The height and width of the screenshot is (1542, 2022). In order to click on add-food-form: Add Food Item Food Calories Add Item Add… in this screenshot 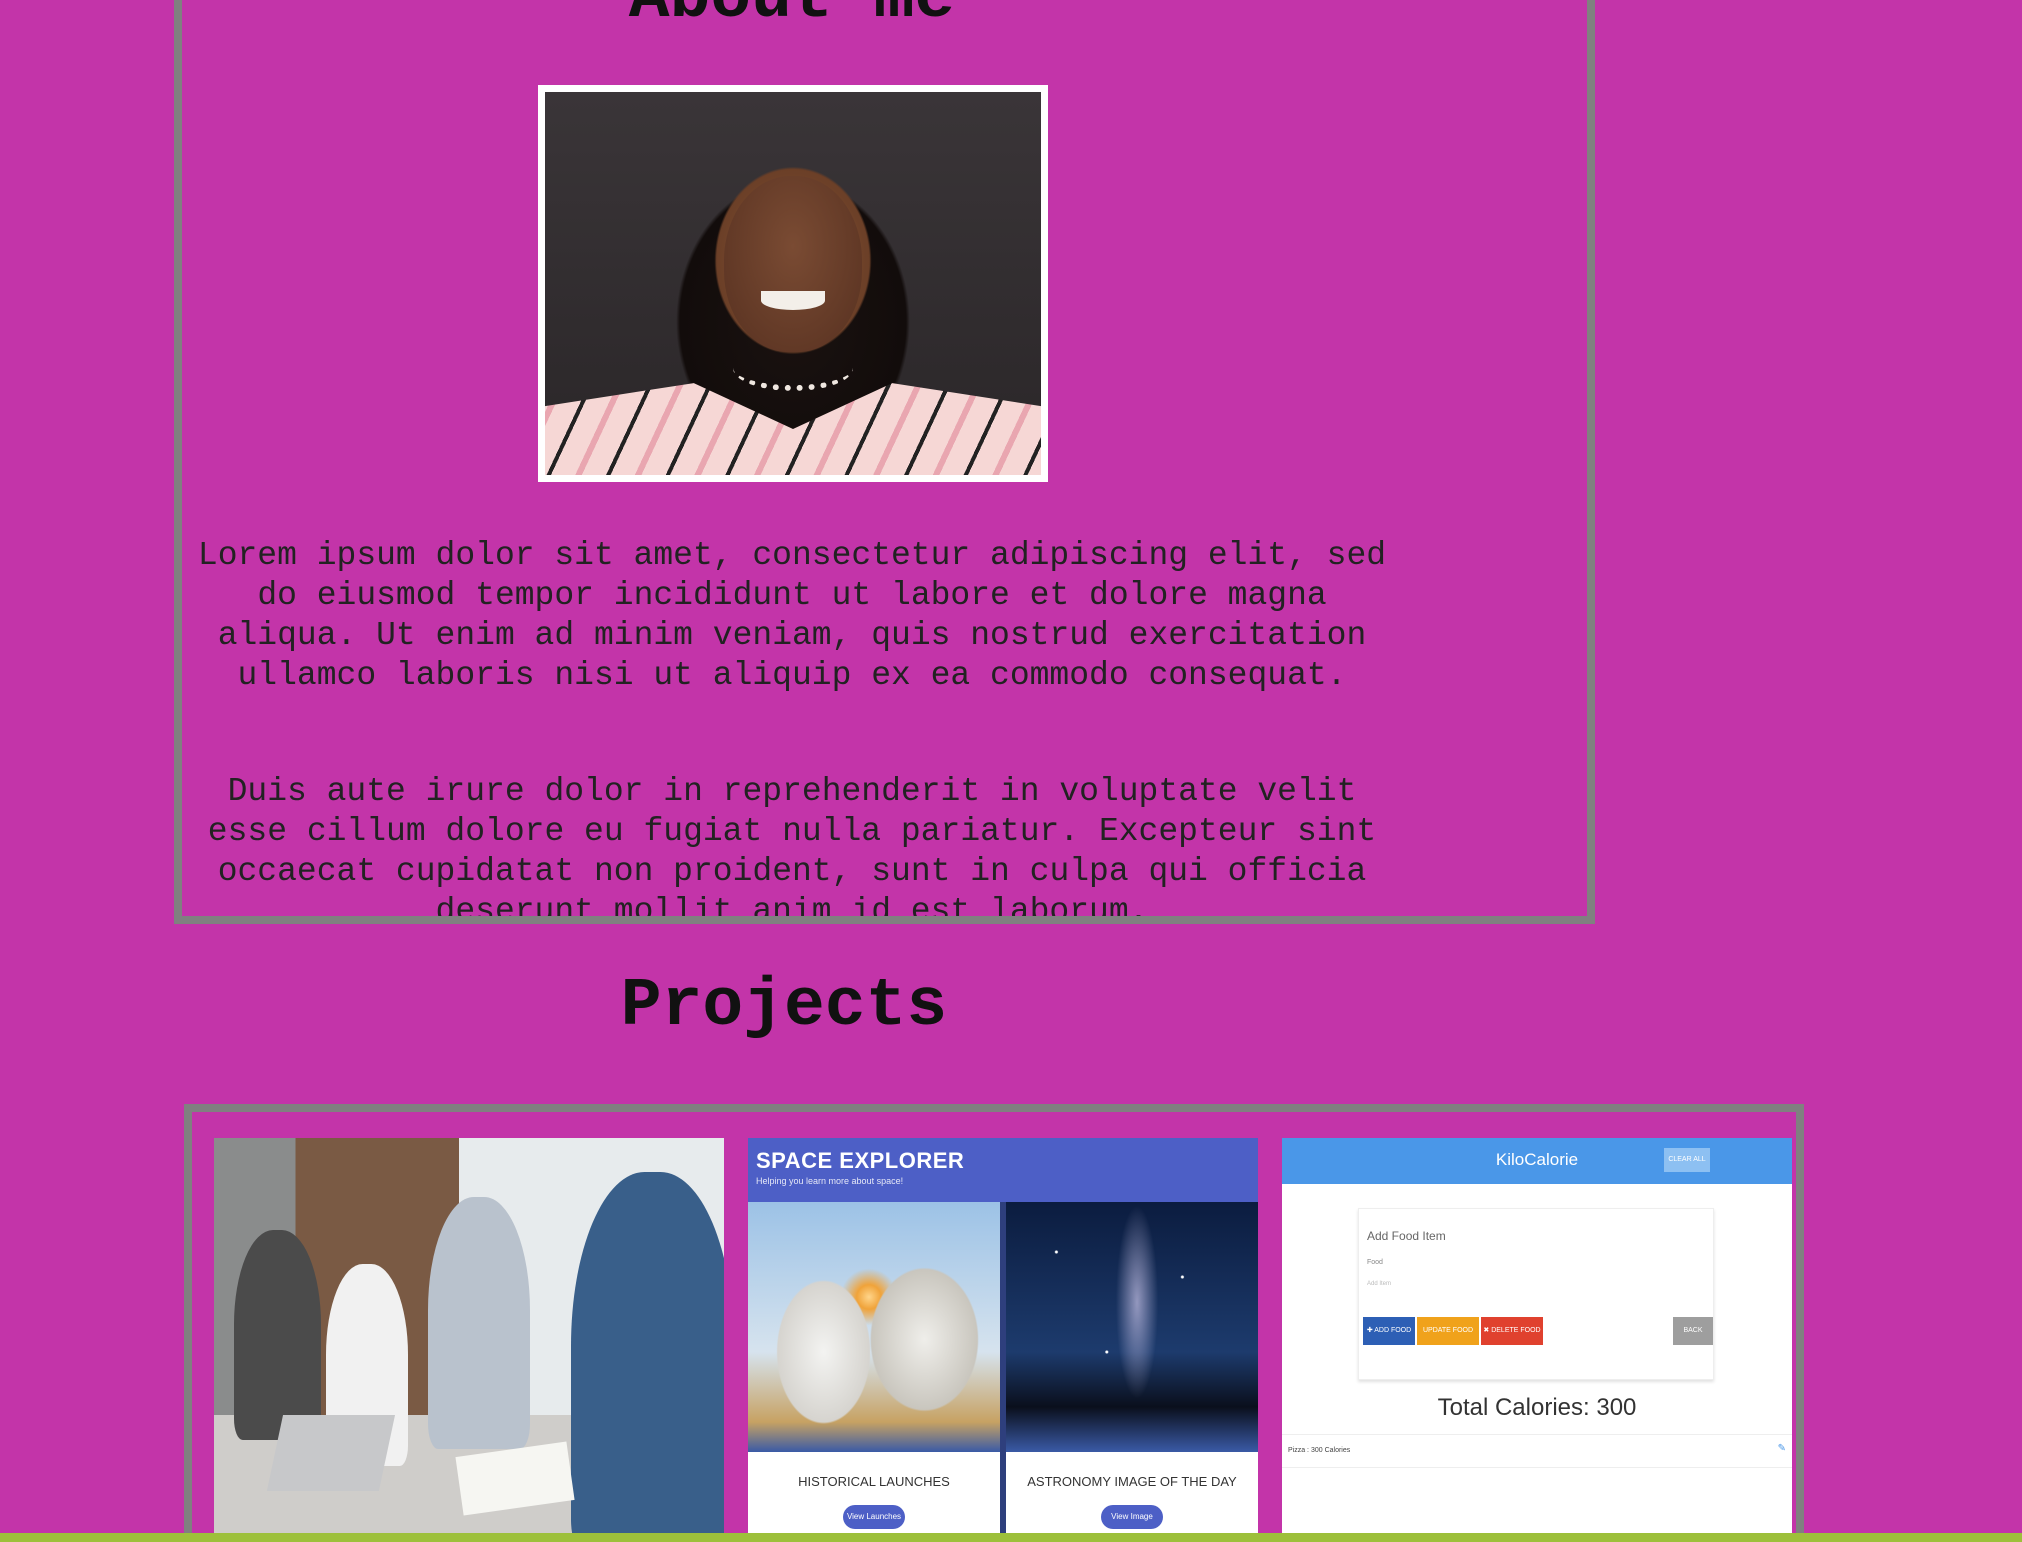, I will do `click(1536, 1294)`.